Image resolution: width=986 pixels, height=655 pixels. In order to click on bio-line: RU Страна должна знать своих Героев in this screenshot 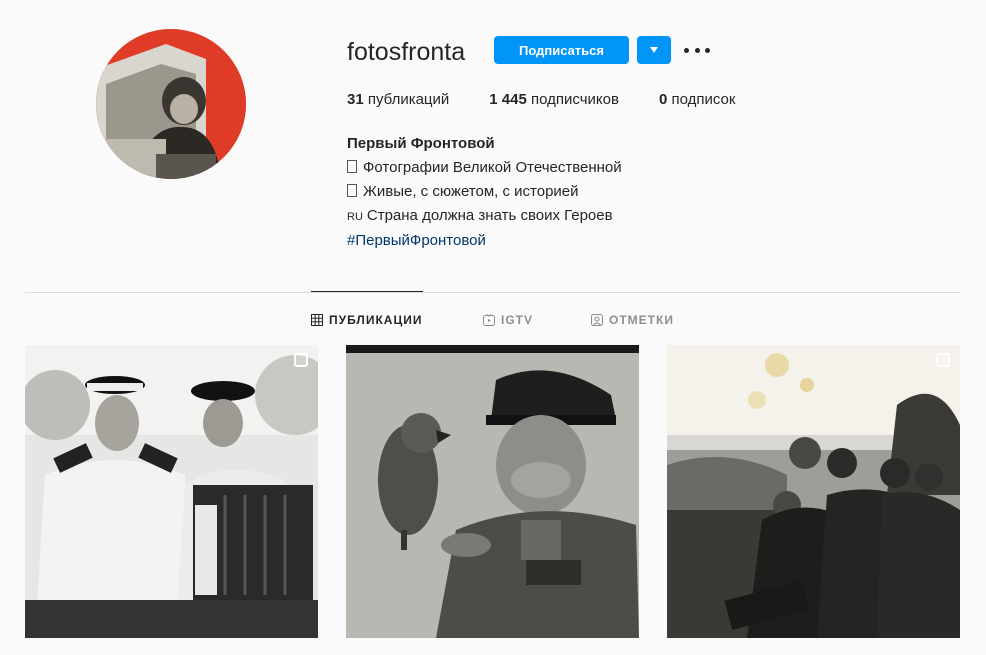, I will do `click(480, 215)`.